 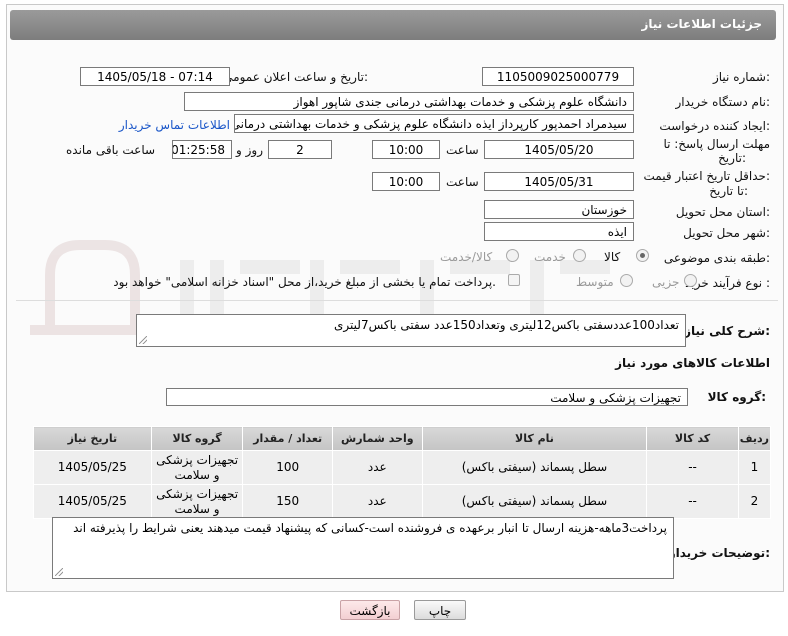 What do you see at coordinates (512, 255) in the screenshot?
I see `category-radio-both` at bounding box center [512, 255].